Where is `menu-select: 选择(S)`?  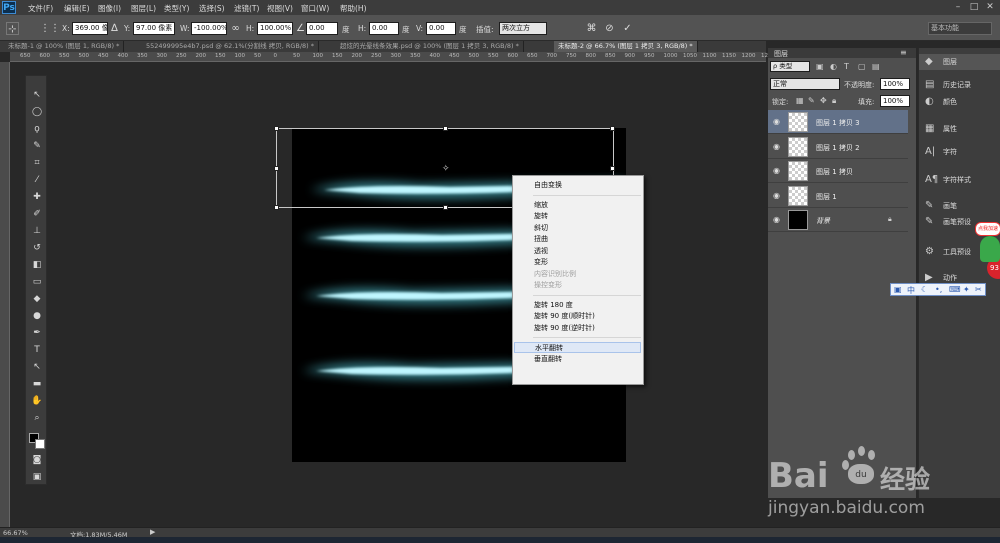 menu-select: 选择(S) is located at coordinates (212, 8).